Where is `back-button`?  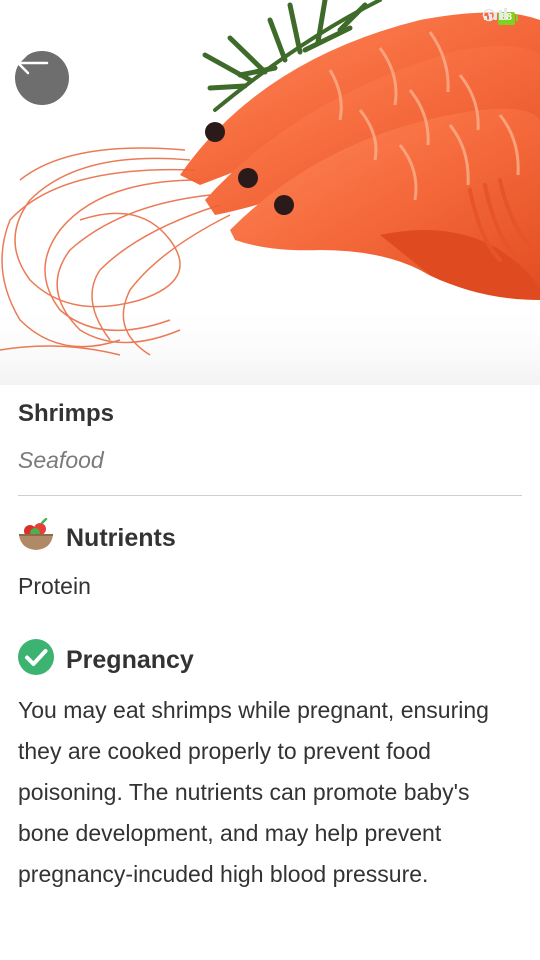
back-button is located at coordinates (42, 78).